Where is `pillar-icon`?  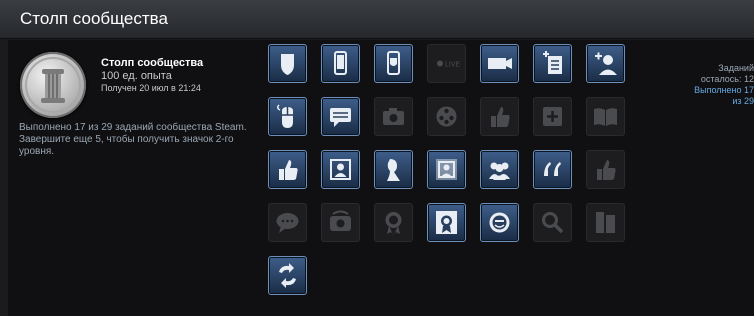 pillar-icon is located at coordinates (53, 85).